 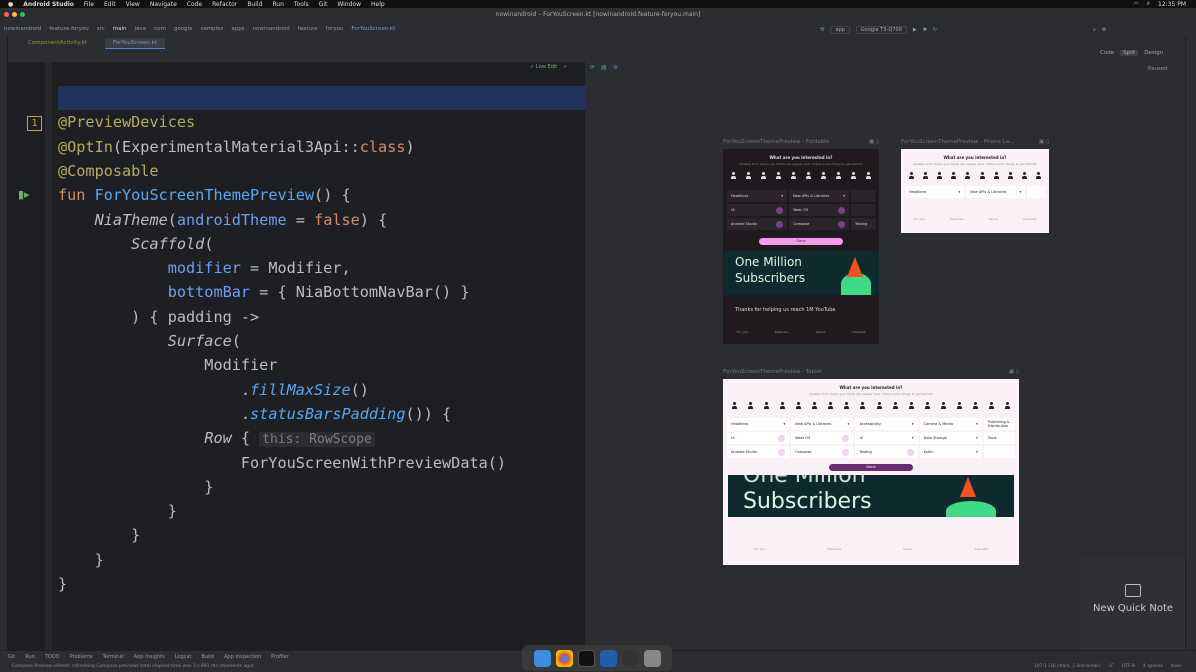 I want to click on code-line: Row { this: RowScope, so click(x=216, y=438).